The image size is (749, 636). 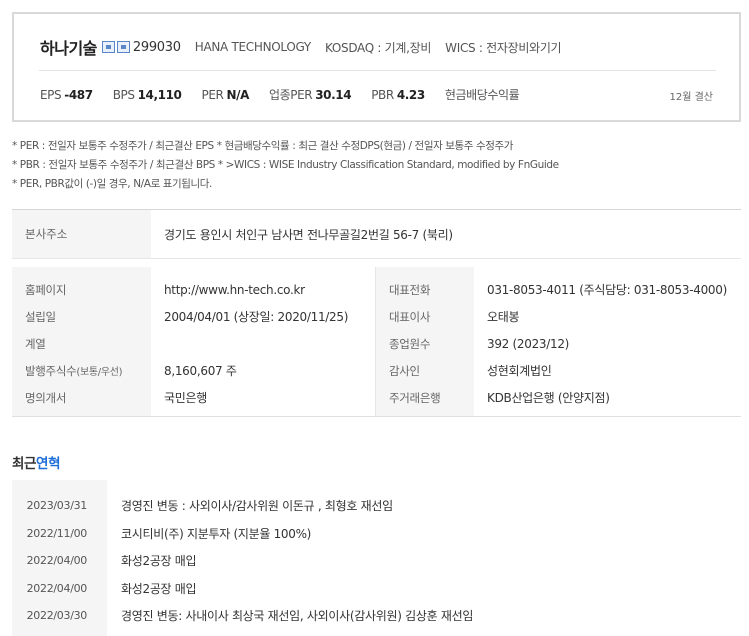 What do you see at coordinates (57, 506) in the screenshot?
I see `history-date: 2023/03/31` at bounding box center [57, 506].